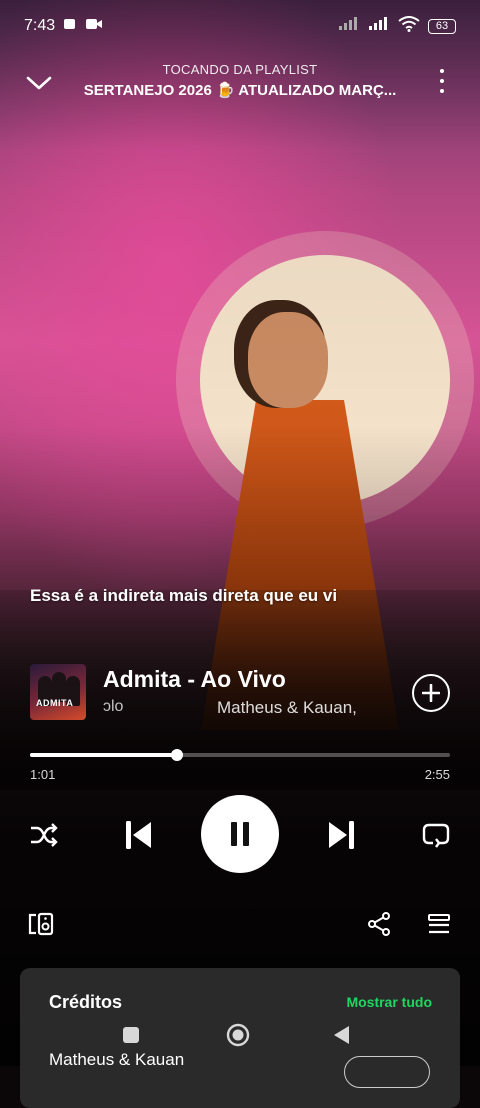 The height and width of the screenshot is (1108, 480). Describe the element at coordinates (194, 679) in the screenshot. I see `track-title: Admita - Ao Vivo` at that location.